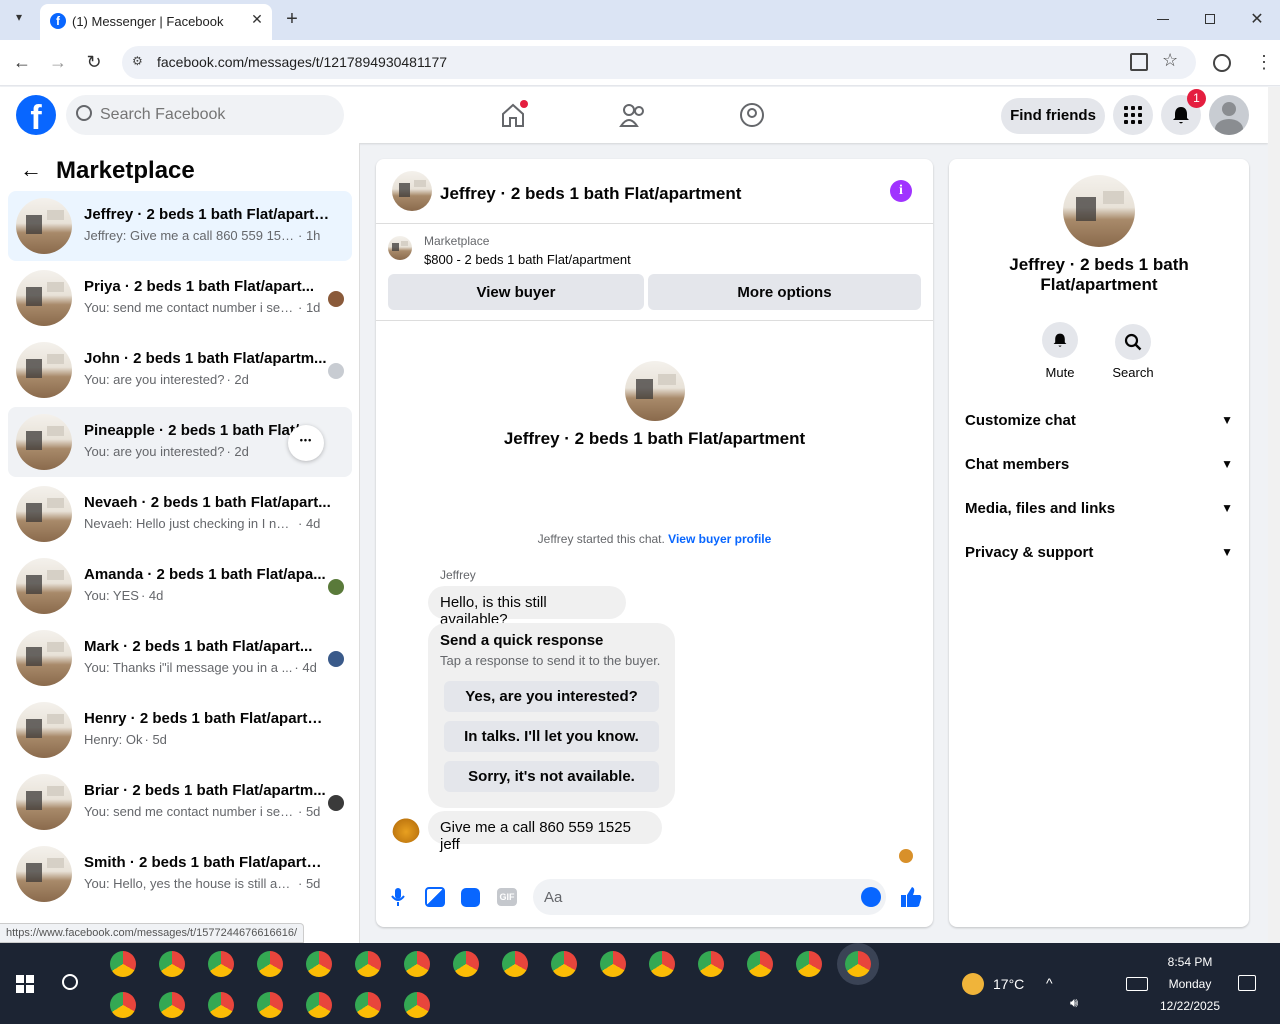 This screenshot has height=1024, width=1280. I want to click on search-input, so click(215, 115).